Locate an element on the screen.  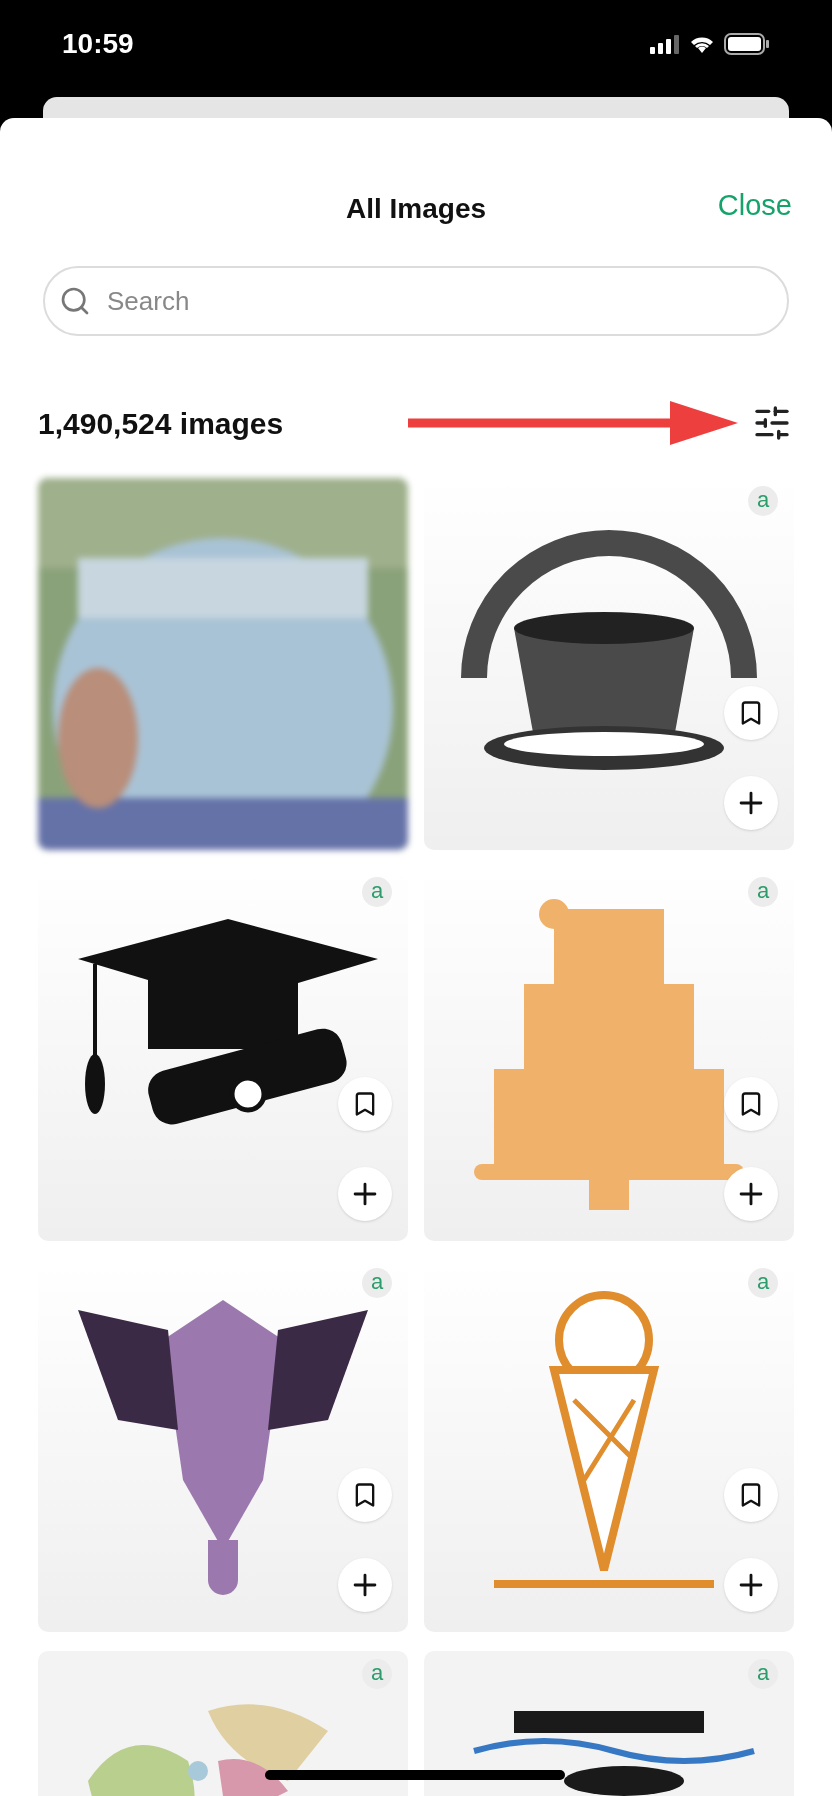
battery-icon is located at coordinates (747, 43).